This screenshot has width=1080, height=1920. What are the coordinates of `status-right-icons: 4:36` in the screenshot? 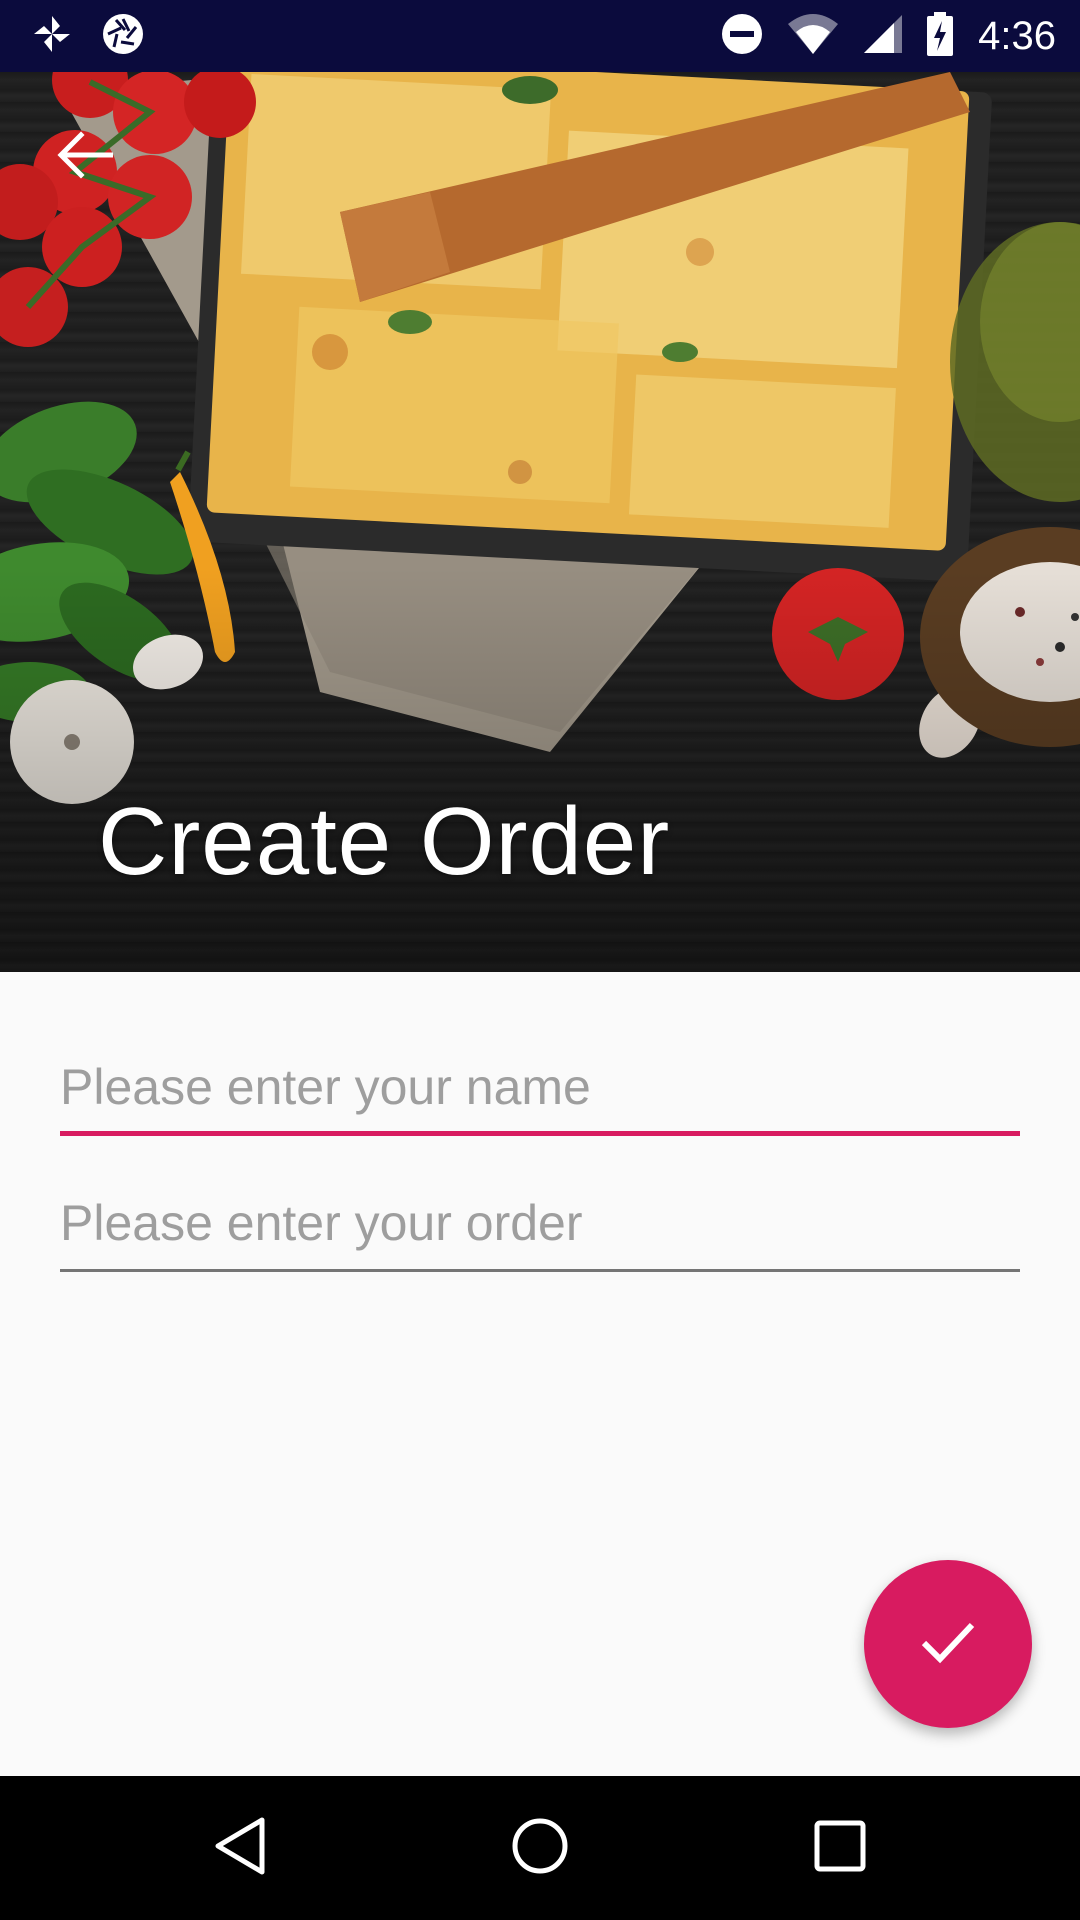 It's located at (877, 36).